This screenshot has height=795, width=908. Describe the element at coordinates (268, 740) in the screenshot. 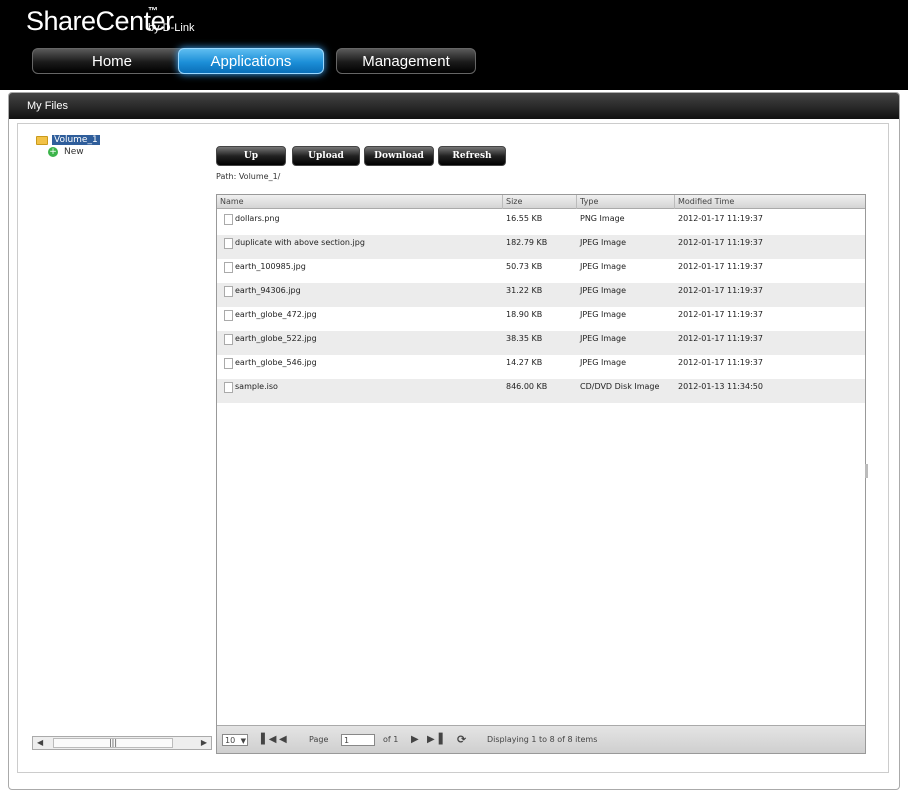

I see `first-page-icon: ▌◀` at that location.